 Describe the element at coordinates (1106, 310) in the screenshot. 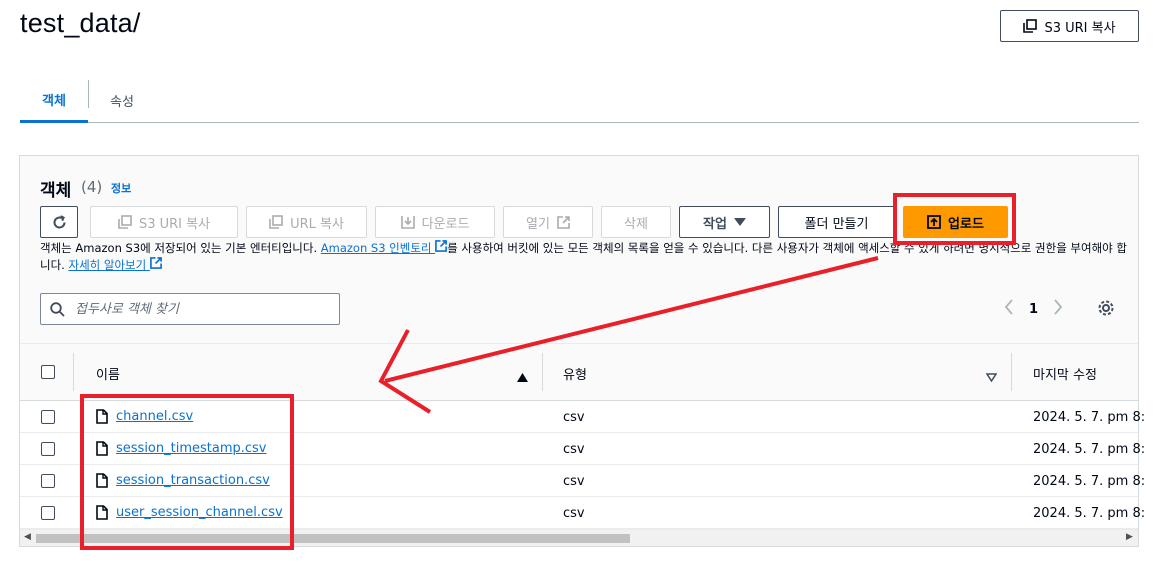

I see `gear-icon` at that location.